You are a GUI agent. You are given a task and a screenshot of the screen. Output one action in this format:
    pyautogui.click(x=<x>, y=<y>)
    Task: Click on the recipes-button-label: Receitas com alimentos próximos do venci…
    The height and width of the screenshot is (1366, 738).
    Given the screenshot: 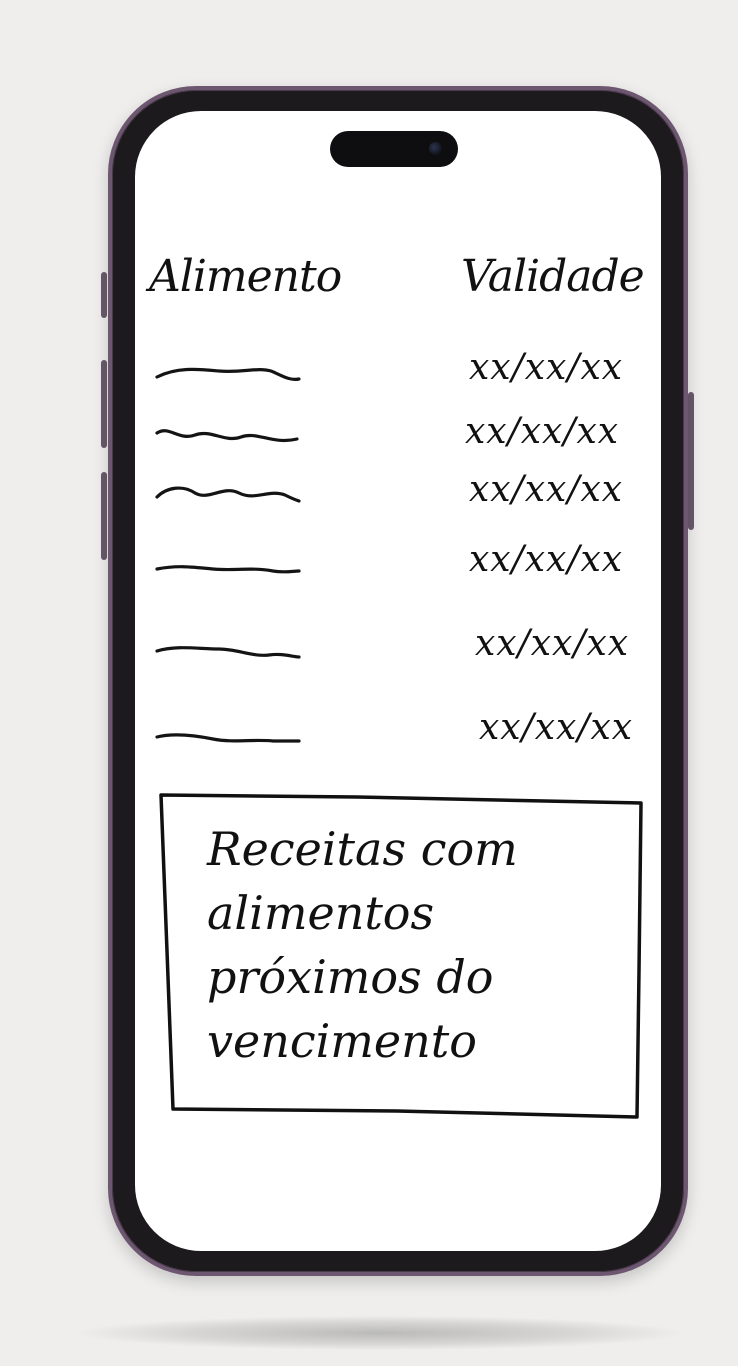 What is the action you would take?
    pyautogui.click(x=362, y=945)
    